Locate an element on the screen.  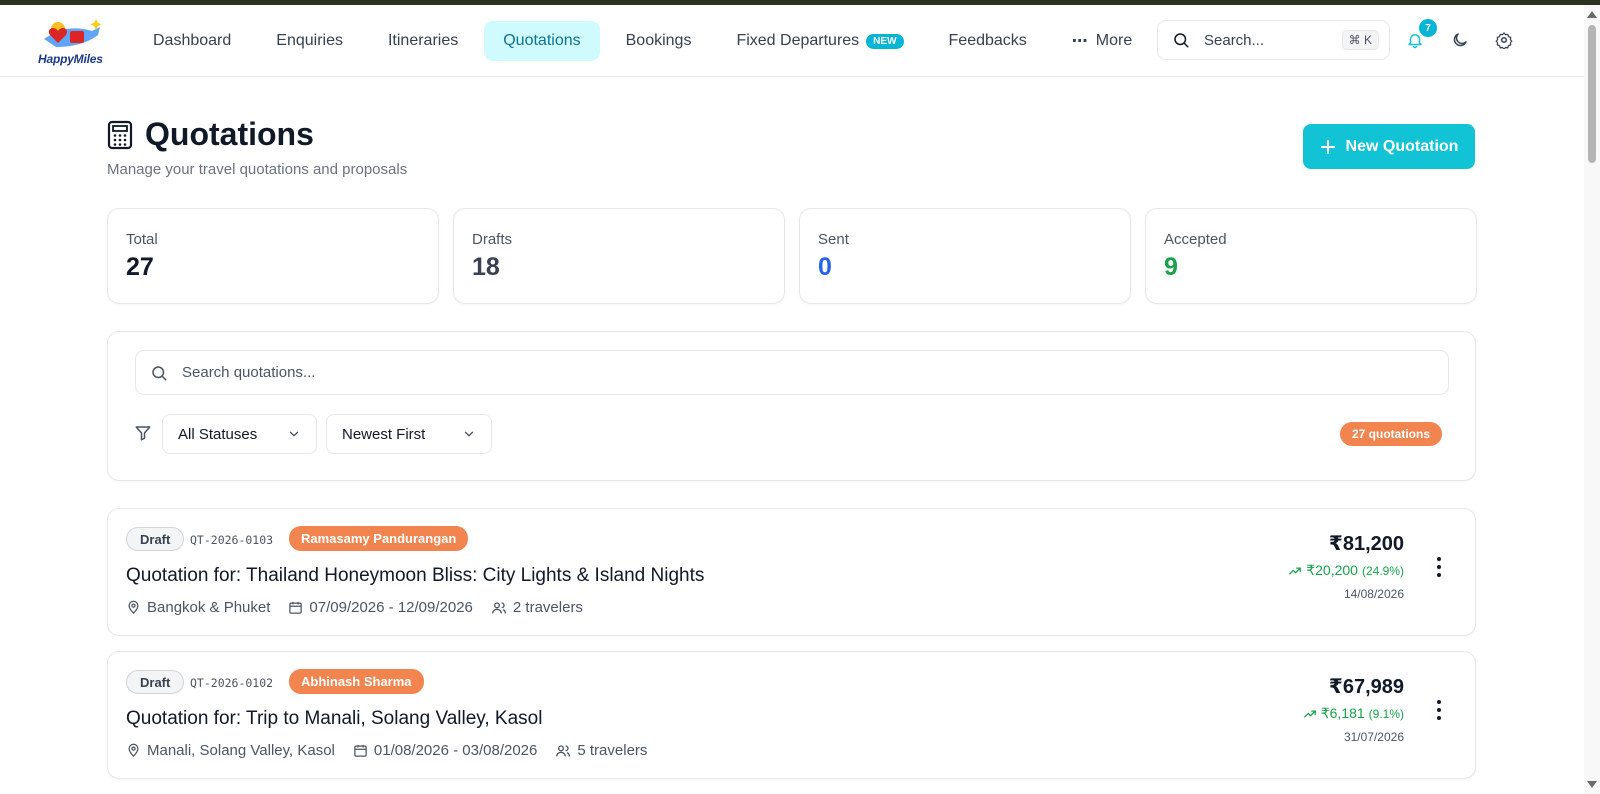
quotation-date: 31/07/2026 is located at coordinates (1373, 737).